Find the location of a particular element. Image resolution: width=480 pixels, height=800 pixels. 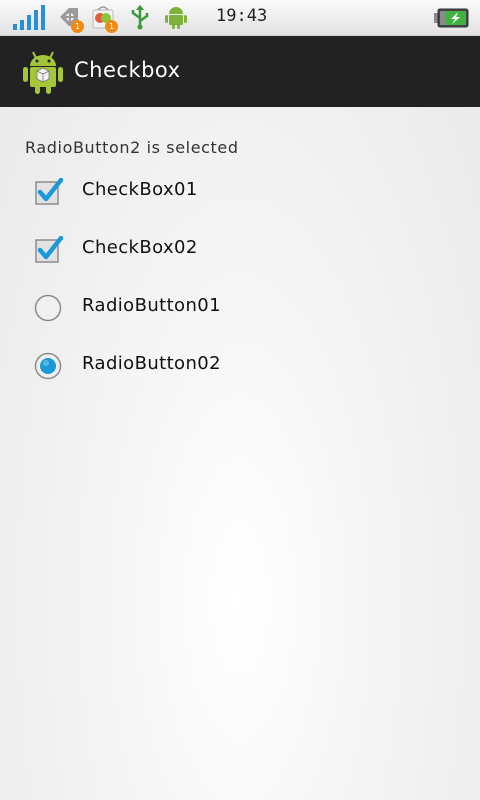

market-icon: 1 is located at coordinates (104, 18).